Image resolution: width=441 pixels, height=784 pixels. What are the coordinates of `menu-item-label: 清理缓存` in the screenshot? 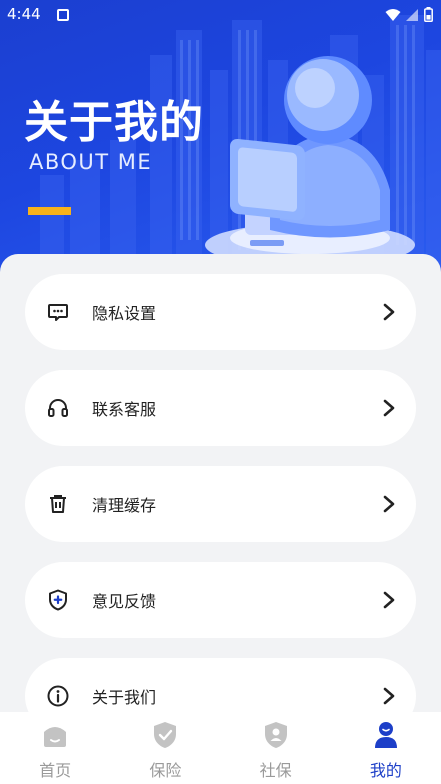 It's located at (124, 505).